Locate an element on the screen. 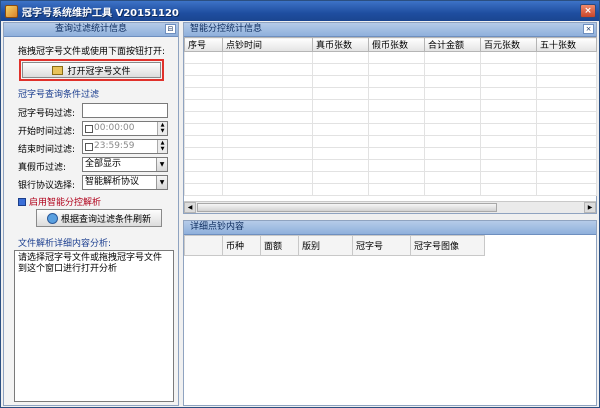 The image size is (600, 408). open-file-button: 打开冠字号文件 is located at coordinates (91, 70).